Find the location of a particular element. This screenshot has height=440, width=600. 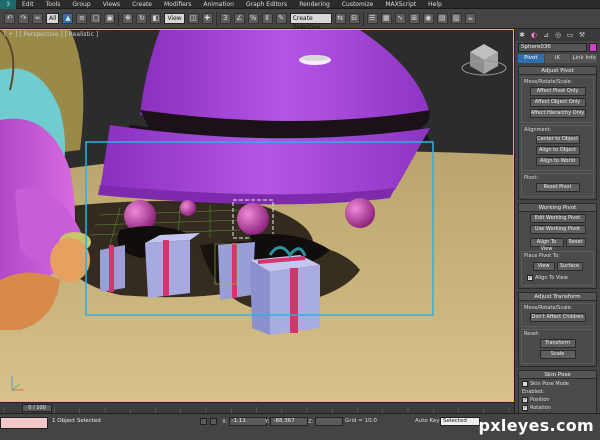

rollout-title: Skin Pose is located at coordinates (557, 375).